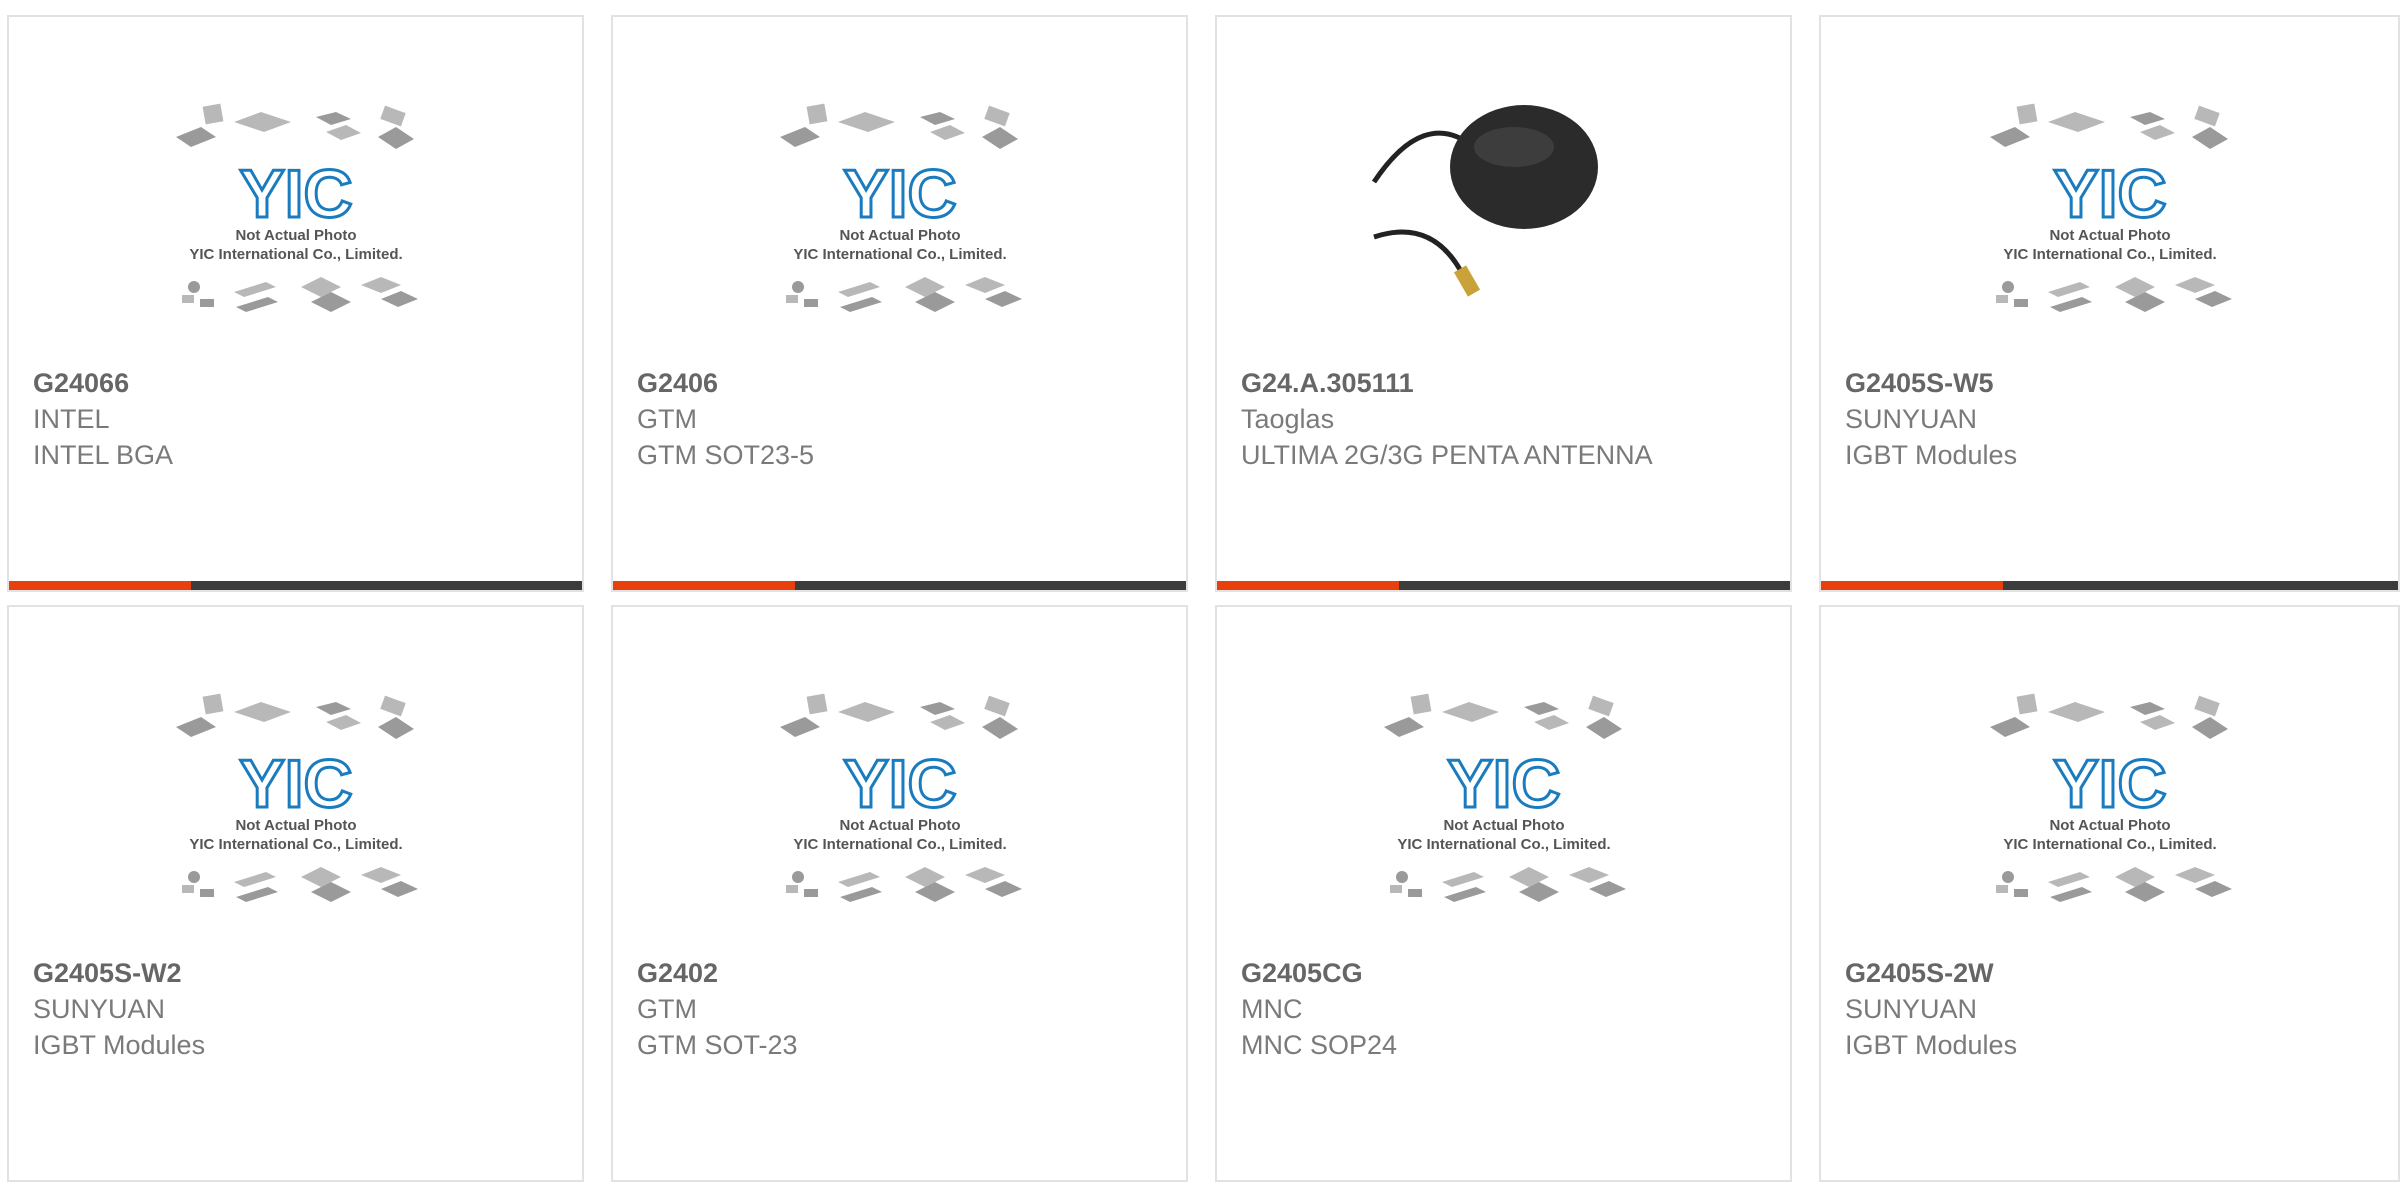  I want to click on manufacturer: INTEL, so click(71, 419).